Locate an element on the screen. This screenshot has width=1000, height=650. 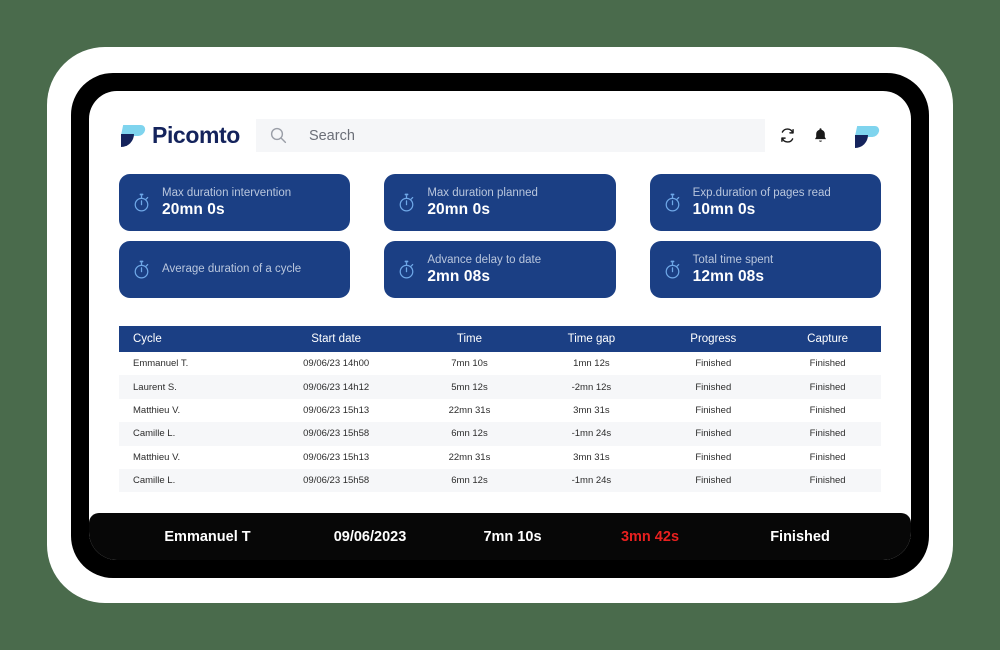
column-header-progress: Progress is located at coordinates (713, 339).